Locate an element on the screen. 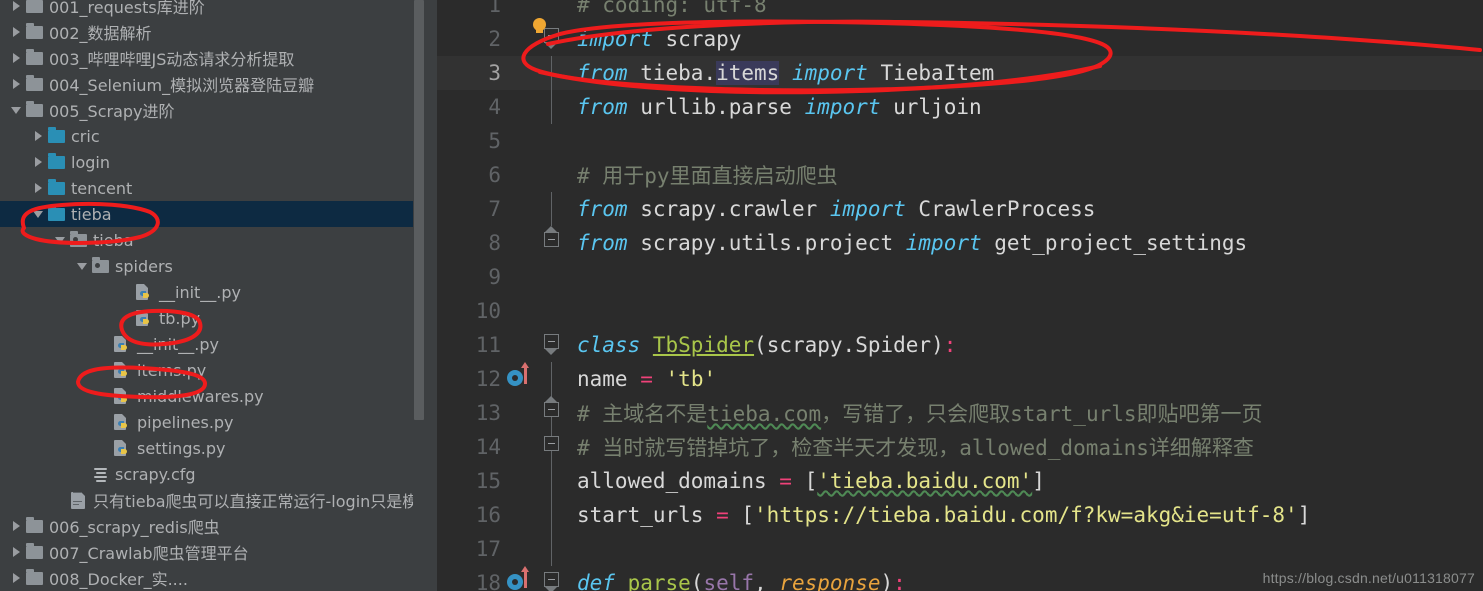 The width and height of the screenshot is (1483, 591). code-text: import scrapy is located at coordinates (653, 39).